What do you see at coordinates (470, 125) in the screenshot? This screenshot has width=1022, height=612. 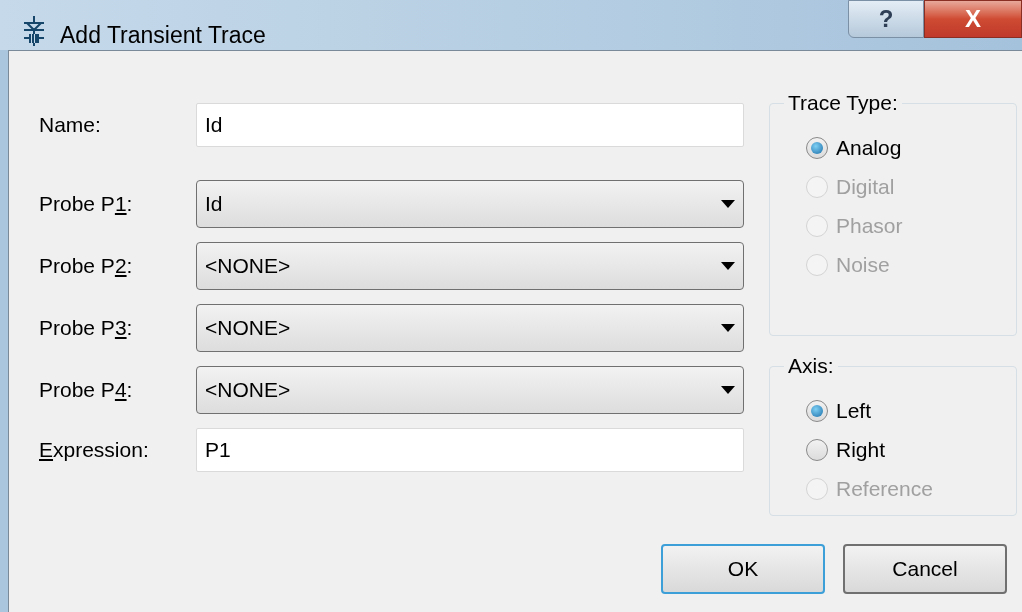 I see `name-field: Id` at bounding box center [470, 125].